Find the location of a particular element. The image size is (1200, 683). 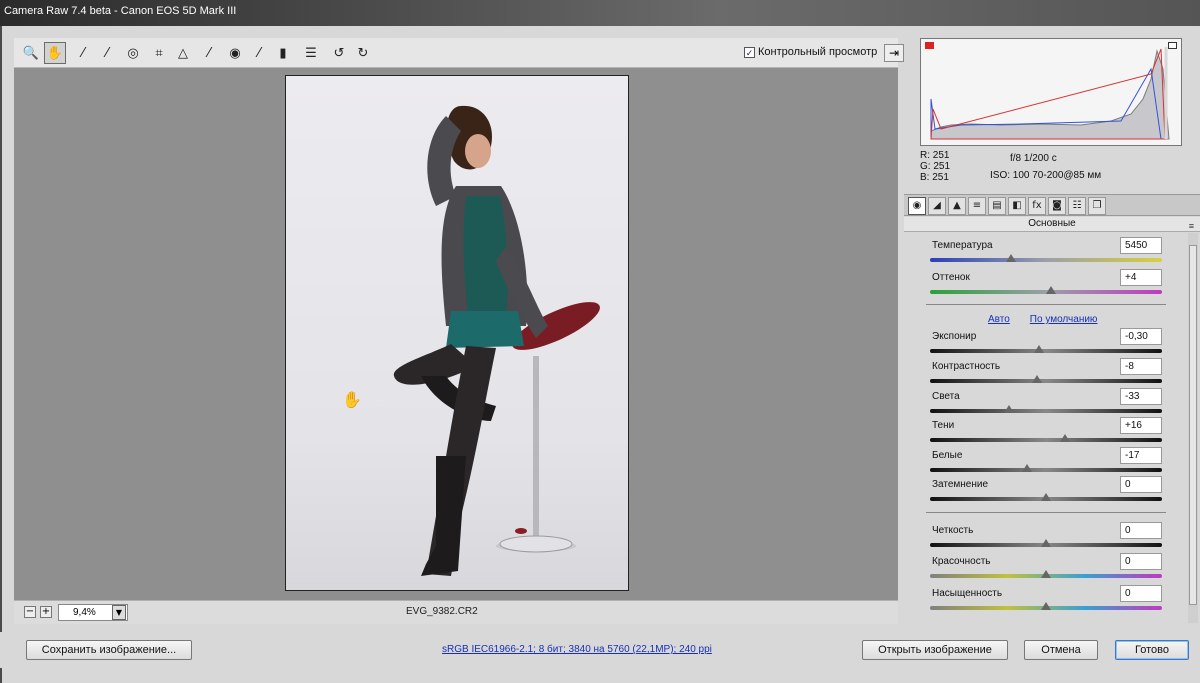

face is located at coordinates (478, 151).